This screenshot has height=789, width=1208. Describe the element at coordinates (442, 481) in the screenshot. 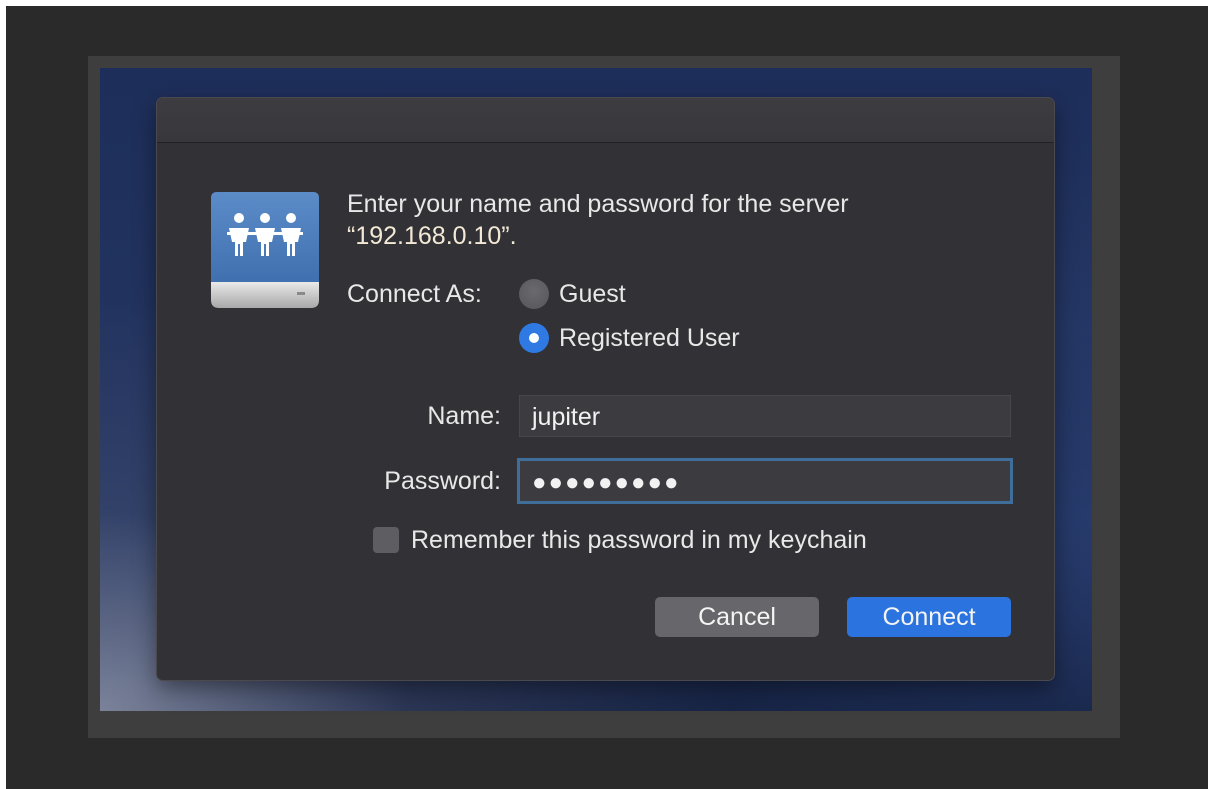

I see `password-label: Password:` at that location.